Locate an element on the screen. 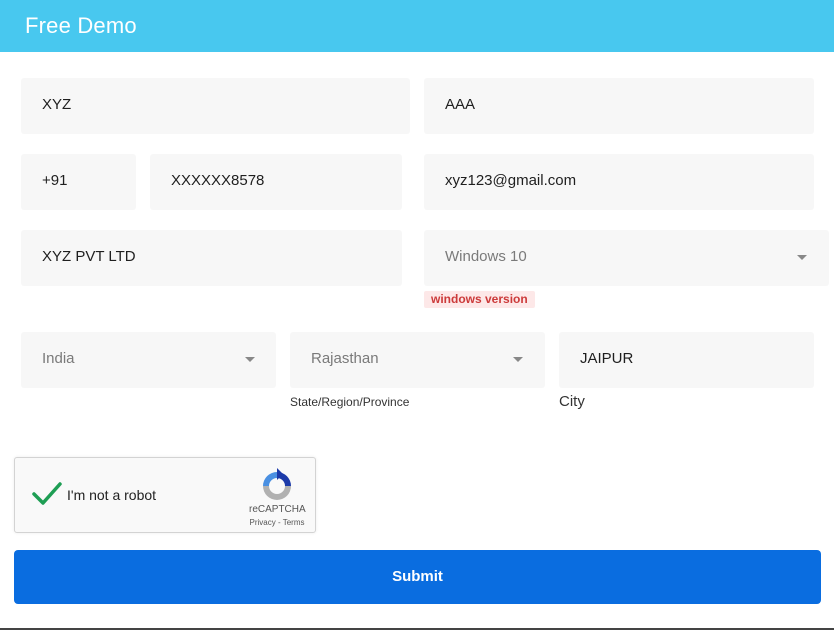  windows-version-error-badge: windows version is located at coordinates (479, 299).